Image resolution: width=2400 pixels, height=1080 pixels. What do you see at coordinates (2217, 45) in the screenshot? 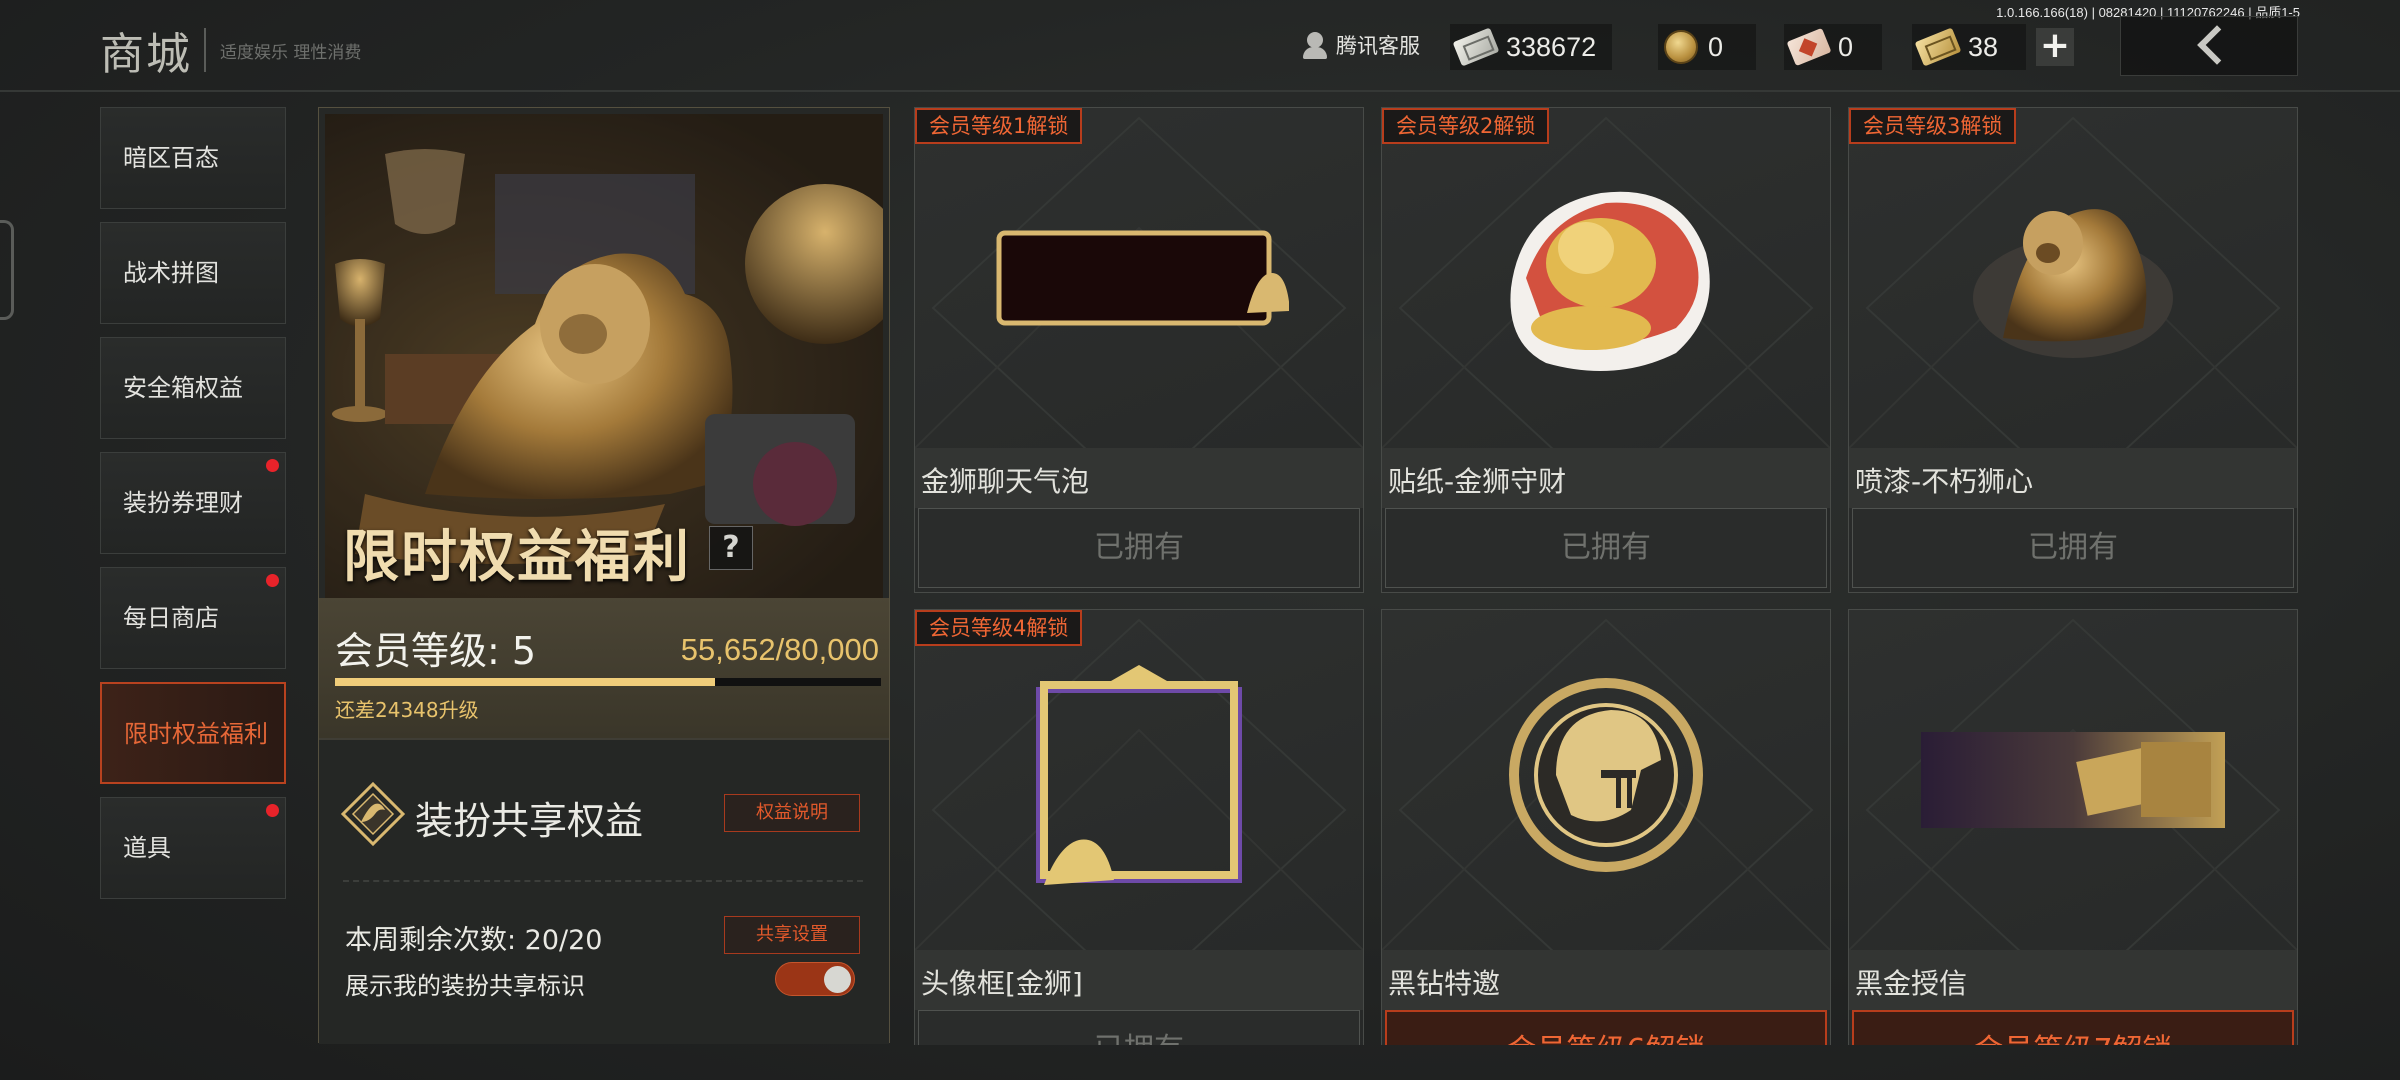
I see `chevron-left-icon` at bounding box center [2217, 45].